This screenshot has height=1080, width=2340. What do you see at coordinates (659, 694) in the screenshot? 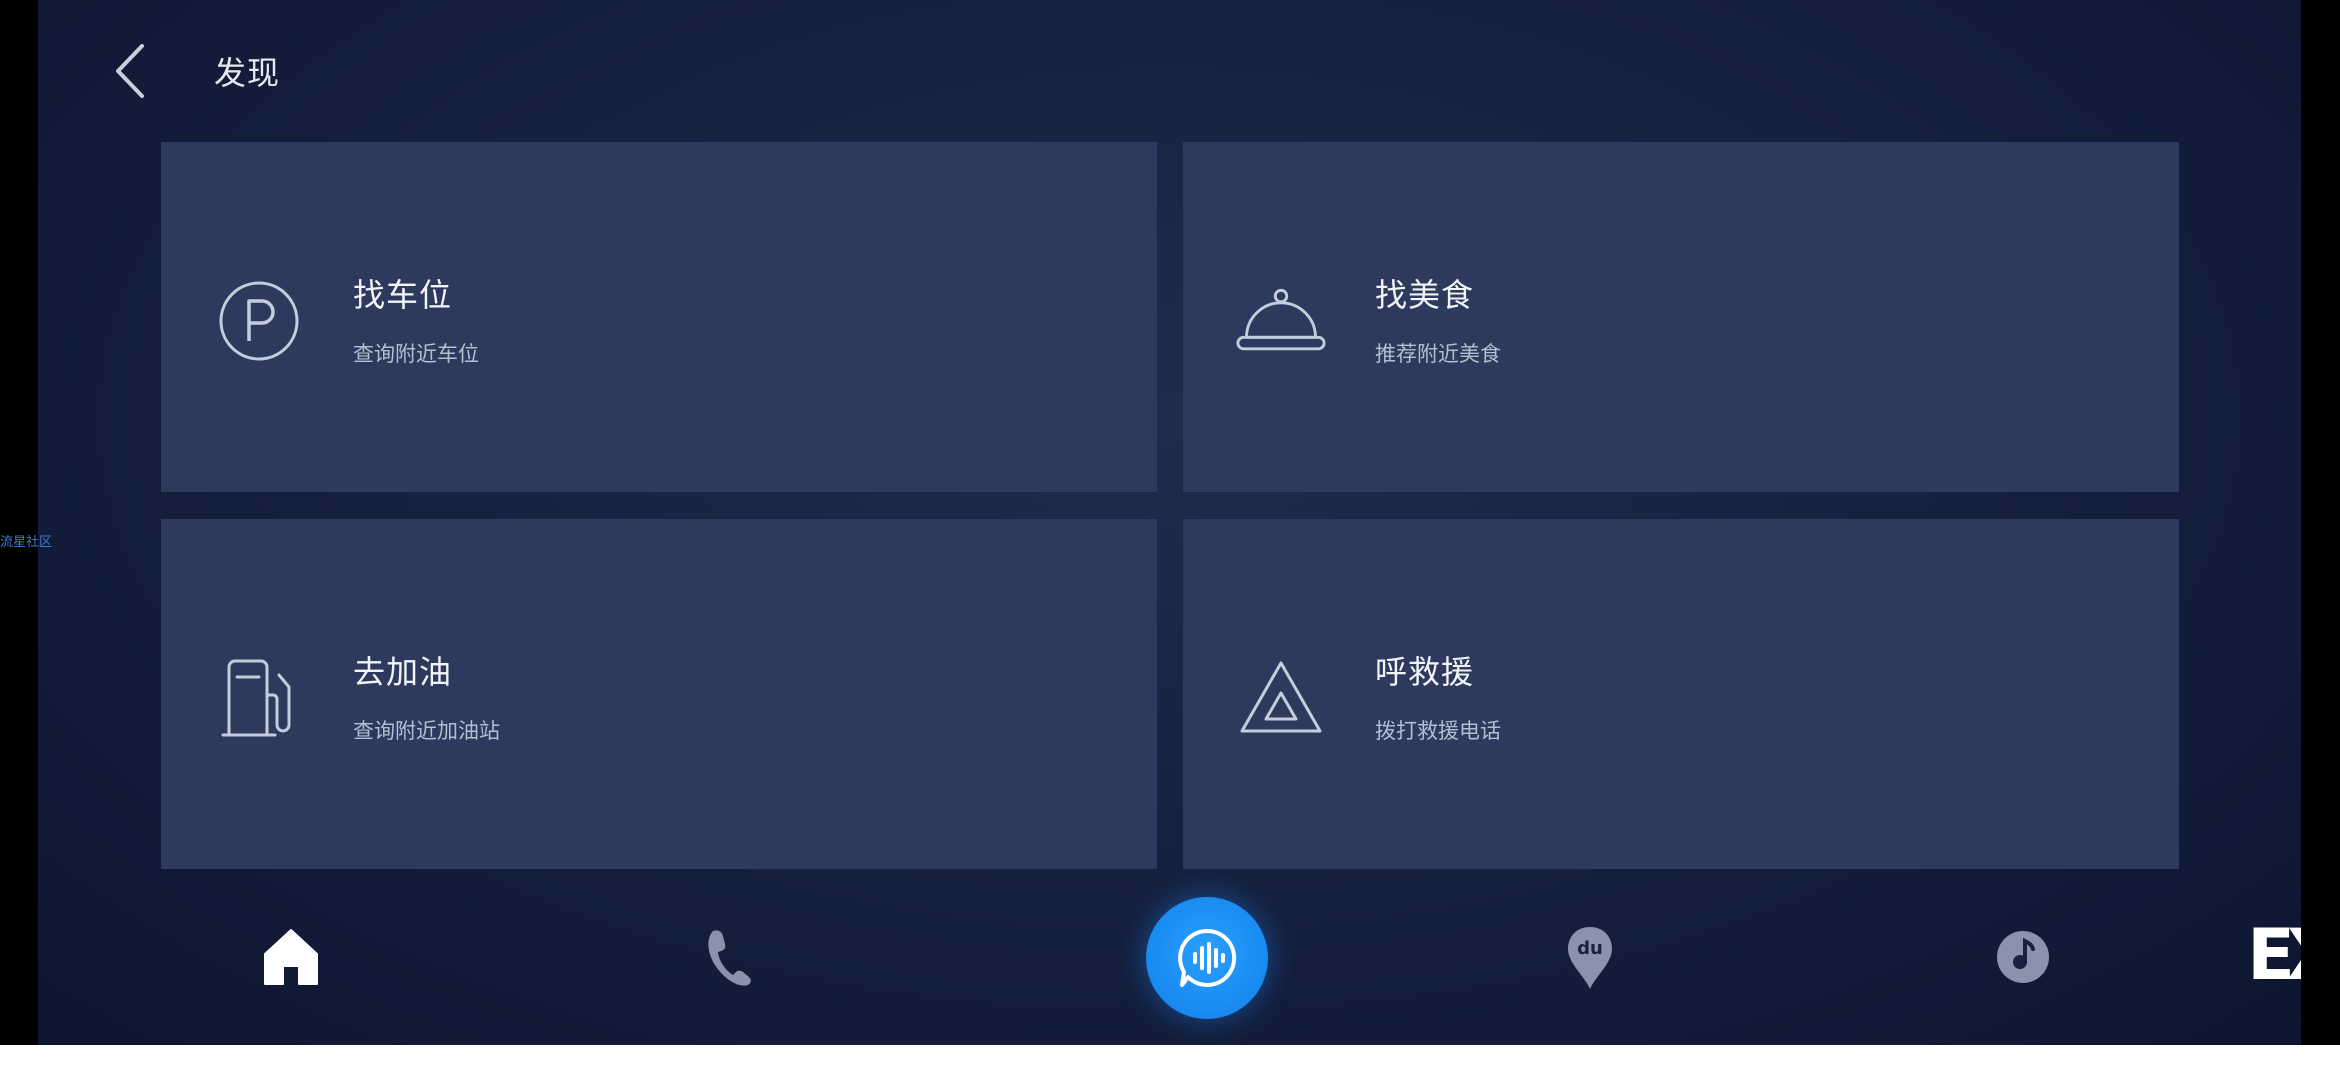
I see `card-refuel: 去加油 查询附近加油站` at bounding box center [659, 694].